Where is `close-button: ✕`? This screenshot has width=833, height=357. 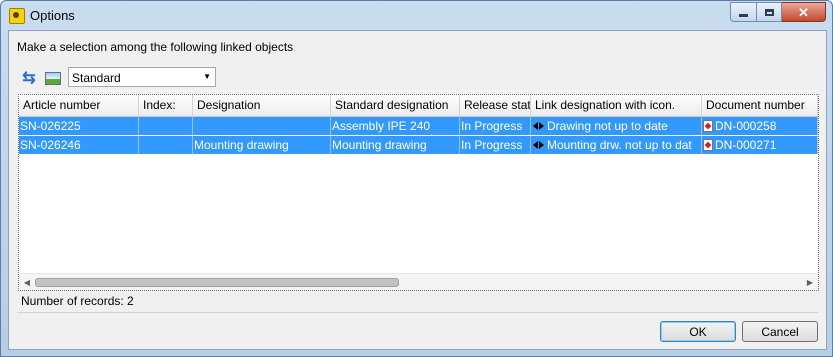 close-button: ✕ is located at coordinates (804, 12).